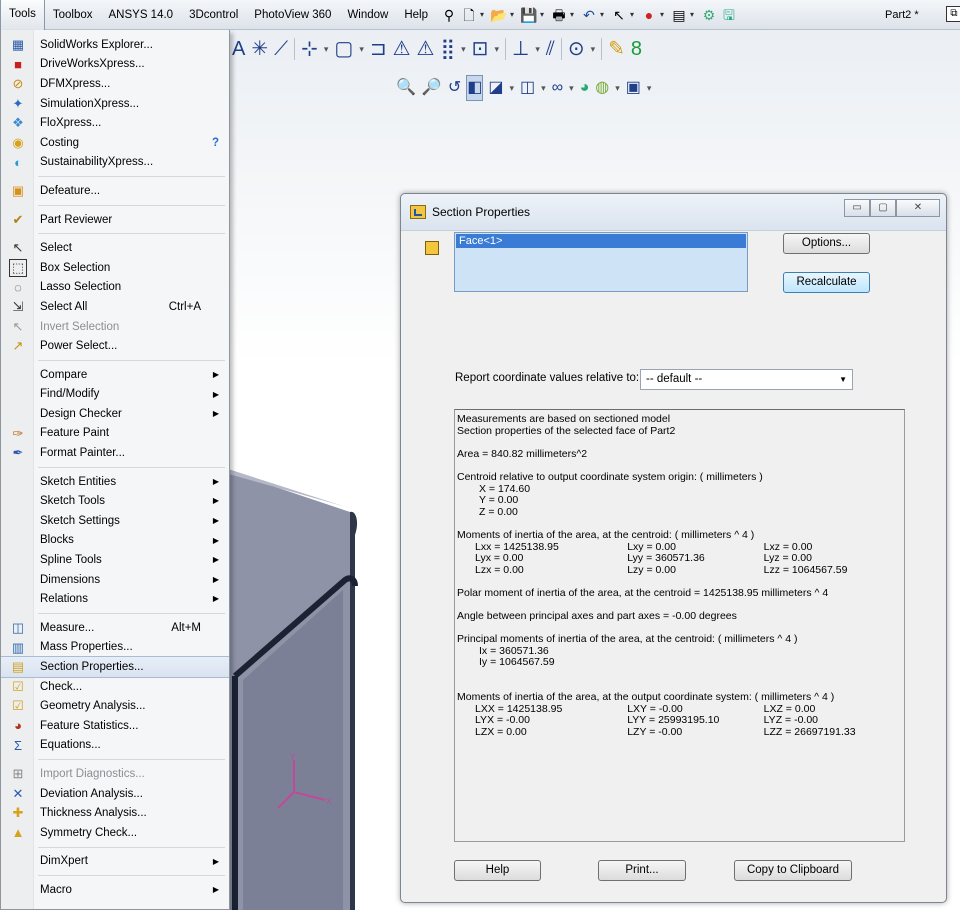 The height and width of the screenshot is (910, 960). What do you see at coordinates (115, 501) in the screenshot?
I see `menu-item-sketch-tools: Sketch Tools ▶` at bounding box center [115, 501].